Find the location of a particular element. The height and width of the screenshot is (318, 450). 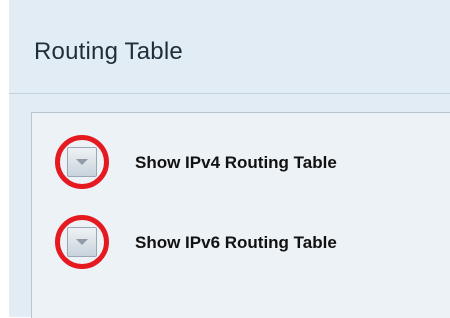

page-title: Routing Table is located at coordinates (108, 51).